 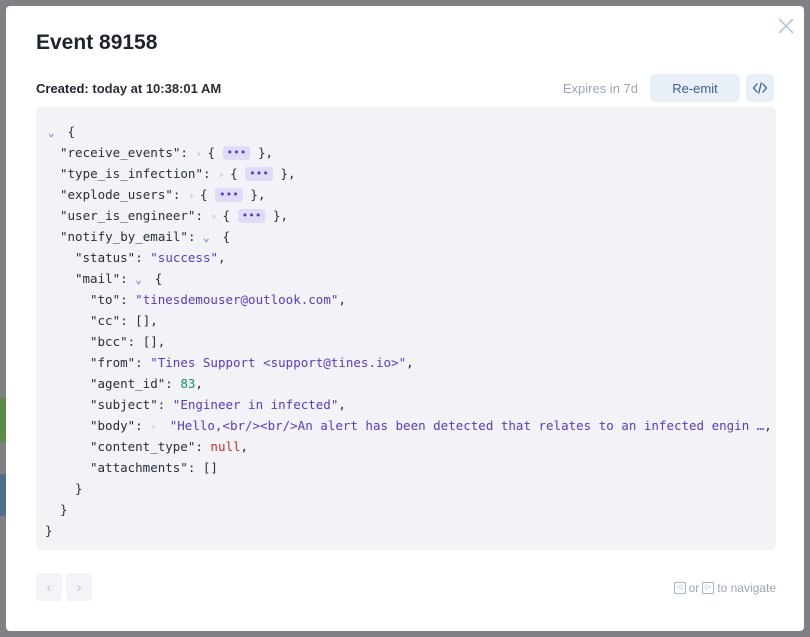 I want to click on created-value: today at 10:38:01 AM, so click(x=157, y=88).